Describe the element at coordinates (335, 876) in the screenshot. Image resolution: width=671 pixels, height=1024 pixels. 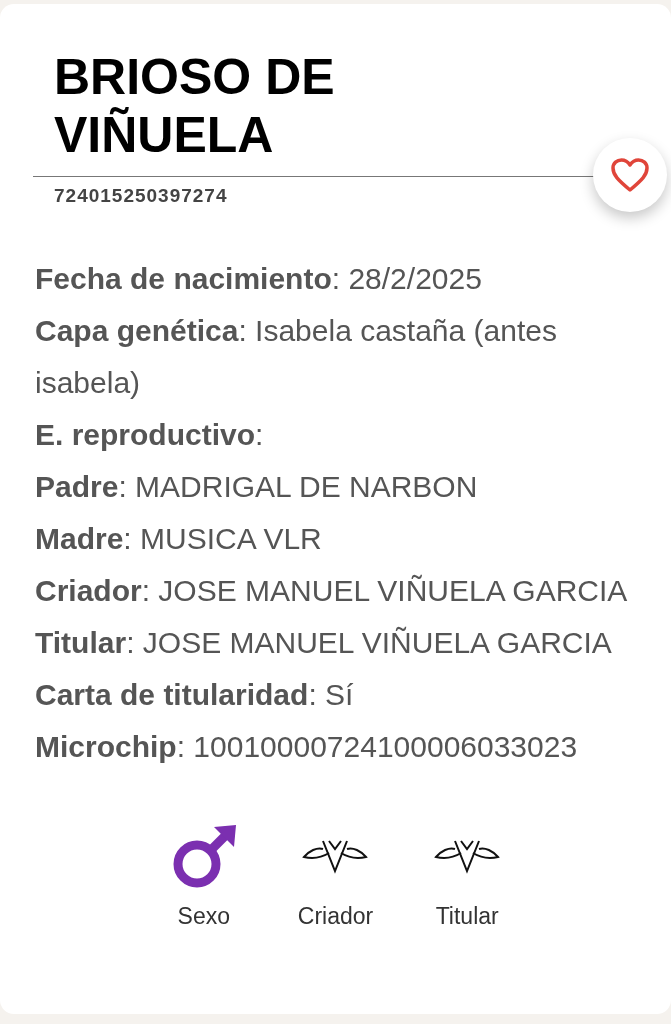
I see `info-button: Criador` at that location.